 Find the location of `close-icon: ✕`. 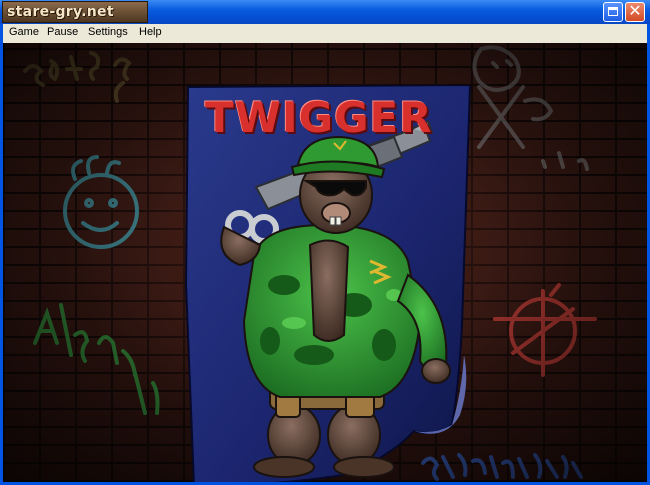

close-icon: ✕ is located at coordinates (635, 10).